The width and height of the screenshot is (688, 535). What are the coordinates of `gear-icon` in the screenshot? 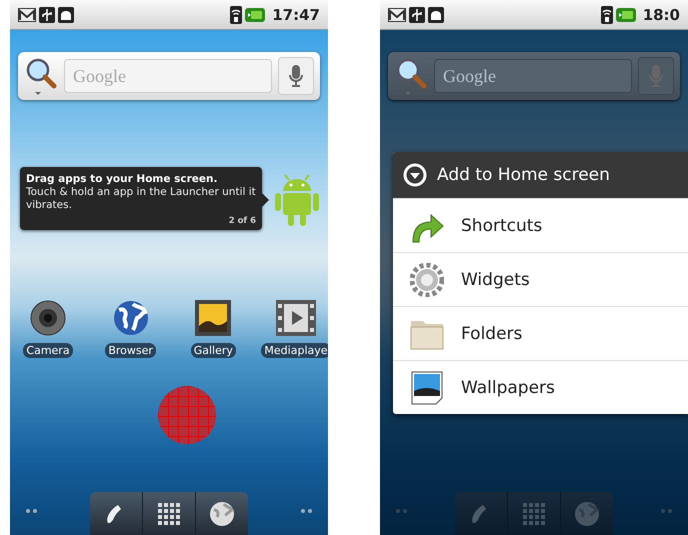 It's located at (427, 279).